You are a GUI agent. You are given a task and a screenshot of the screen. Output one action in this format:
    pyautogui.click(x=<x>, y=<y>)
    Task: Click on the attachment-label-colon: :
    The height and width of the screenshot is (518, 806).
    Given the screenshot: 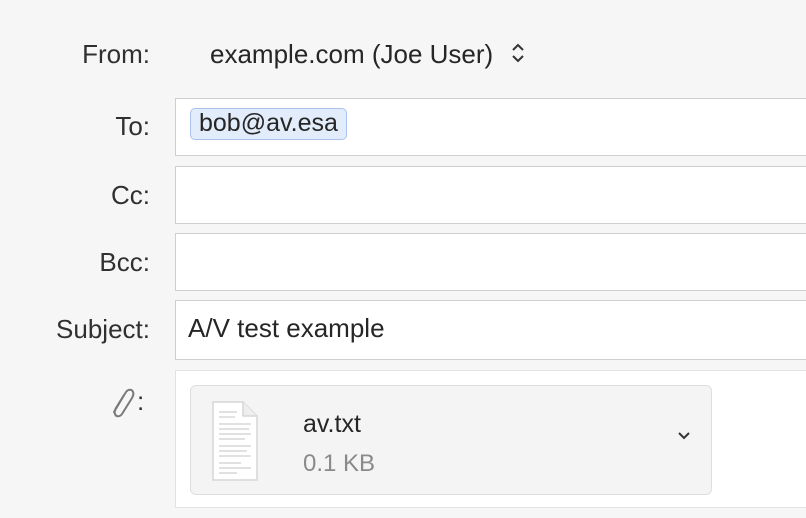 What is the action you would take?
    pyautogui.click(x=141, y=401)
    